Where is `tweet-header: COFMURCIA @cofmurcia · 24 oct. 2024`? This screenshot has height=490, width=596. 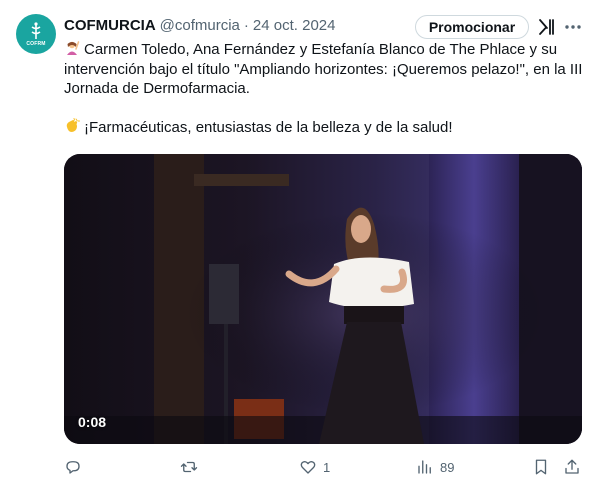 tweet-header: COFMURCIA @cofmurcia · 24 oct. 2024 is located at coordinates (199, 25).